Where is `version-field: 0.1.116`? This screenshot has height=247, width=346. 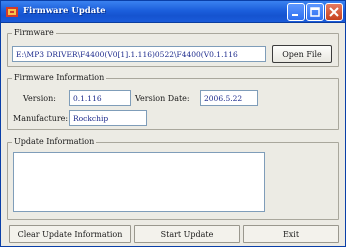
version-field: 0.1.116 is located at coordinates (100, 98).